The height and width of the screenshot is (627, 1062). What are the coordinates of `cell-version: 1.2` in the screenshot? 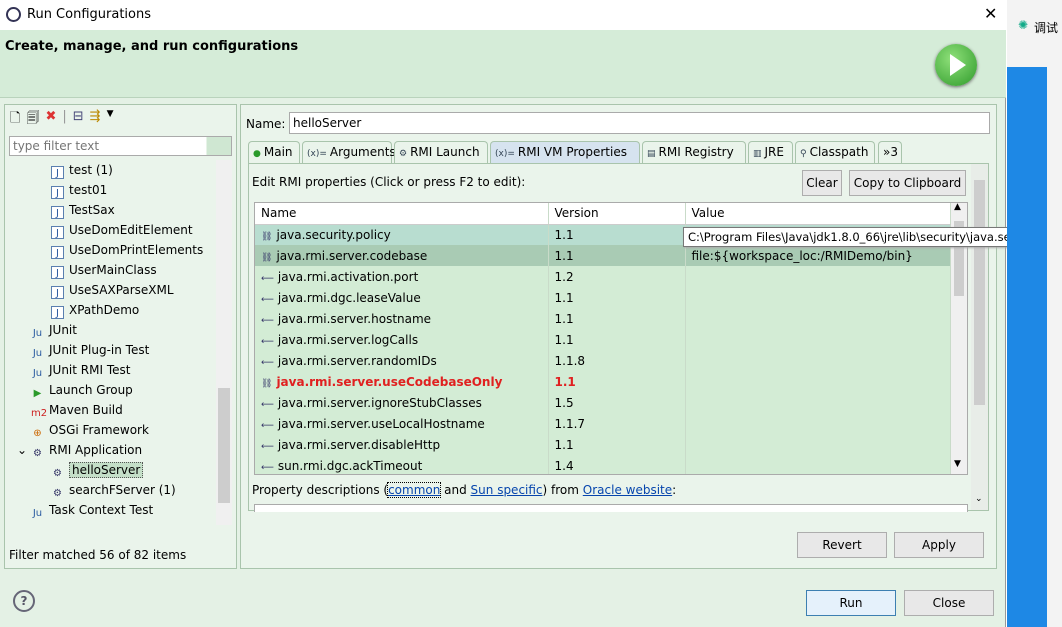 It's located at (617, 276).